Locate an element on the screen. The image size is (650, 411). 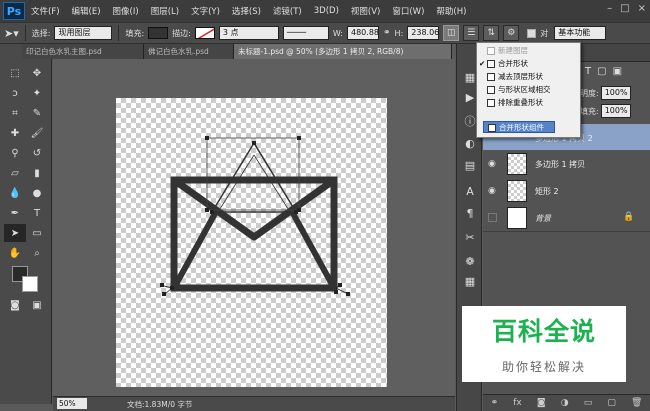
menu-item-label: 合并形状组件 is located at coordinates (521, 127).